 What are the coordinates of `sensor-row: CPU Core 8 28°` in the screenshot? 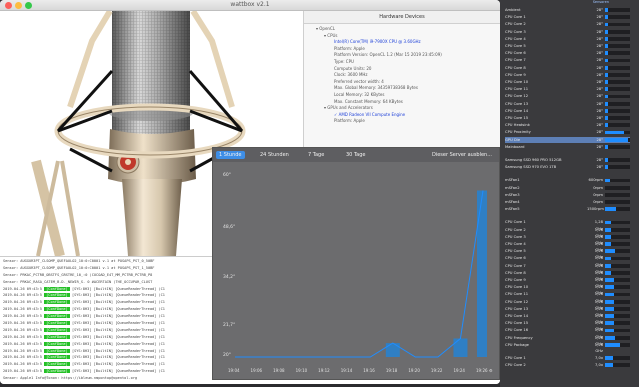 It's located at (567, 68).